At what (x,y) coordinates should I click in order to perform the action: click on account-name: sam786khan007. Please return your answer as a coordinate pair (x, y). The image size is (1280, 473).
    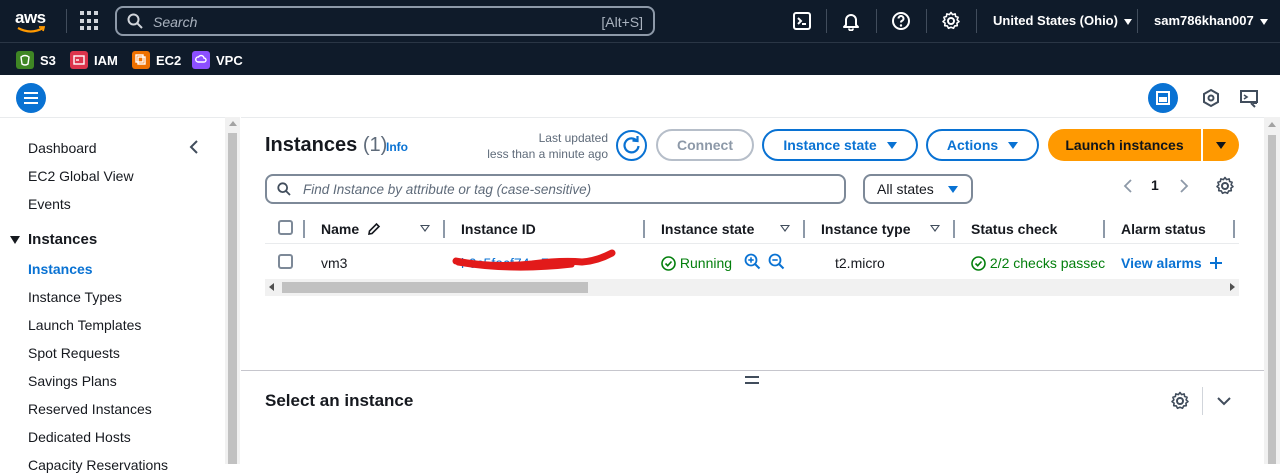
    Looking at the image, I should click on (1204, 20).